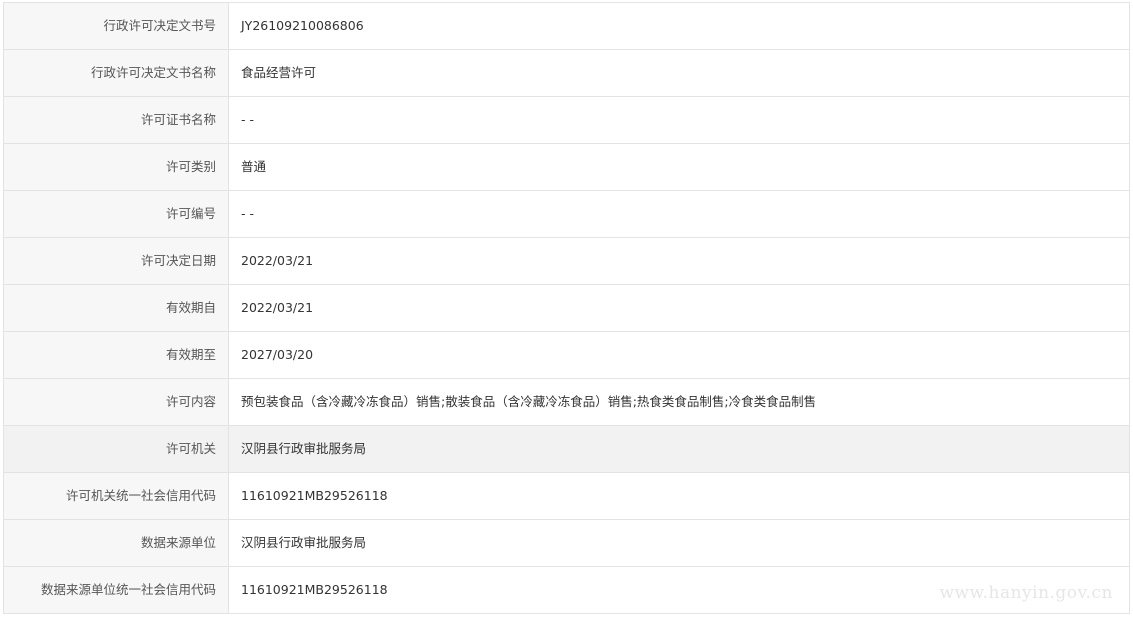 The image size is (1133, 617). I want to click on row-label: 数据来源单位统一社会信用代码, so click(116, 590).